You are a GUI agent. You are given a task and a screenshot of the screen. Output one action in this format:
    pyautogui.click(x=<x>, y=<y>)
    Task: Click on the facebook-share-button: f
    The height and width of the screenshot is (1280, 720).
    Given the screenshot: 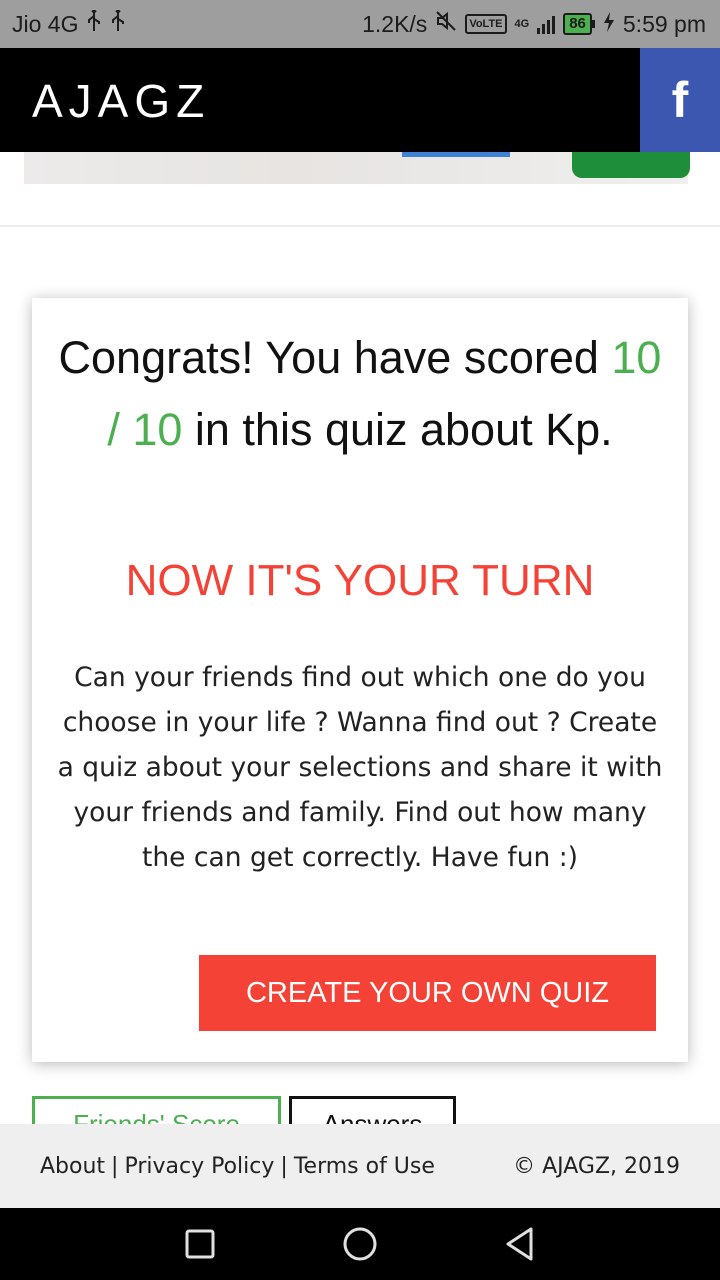 What is the action you would take?
    pyautogui.click(x=680, y=100)
    